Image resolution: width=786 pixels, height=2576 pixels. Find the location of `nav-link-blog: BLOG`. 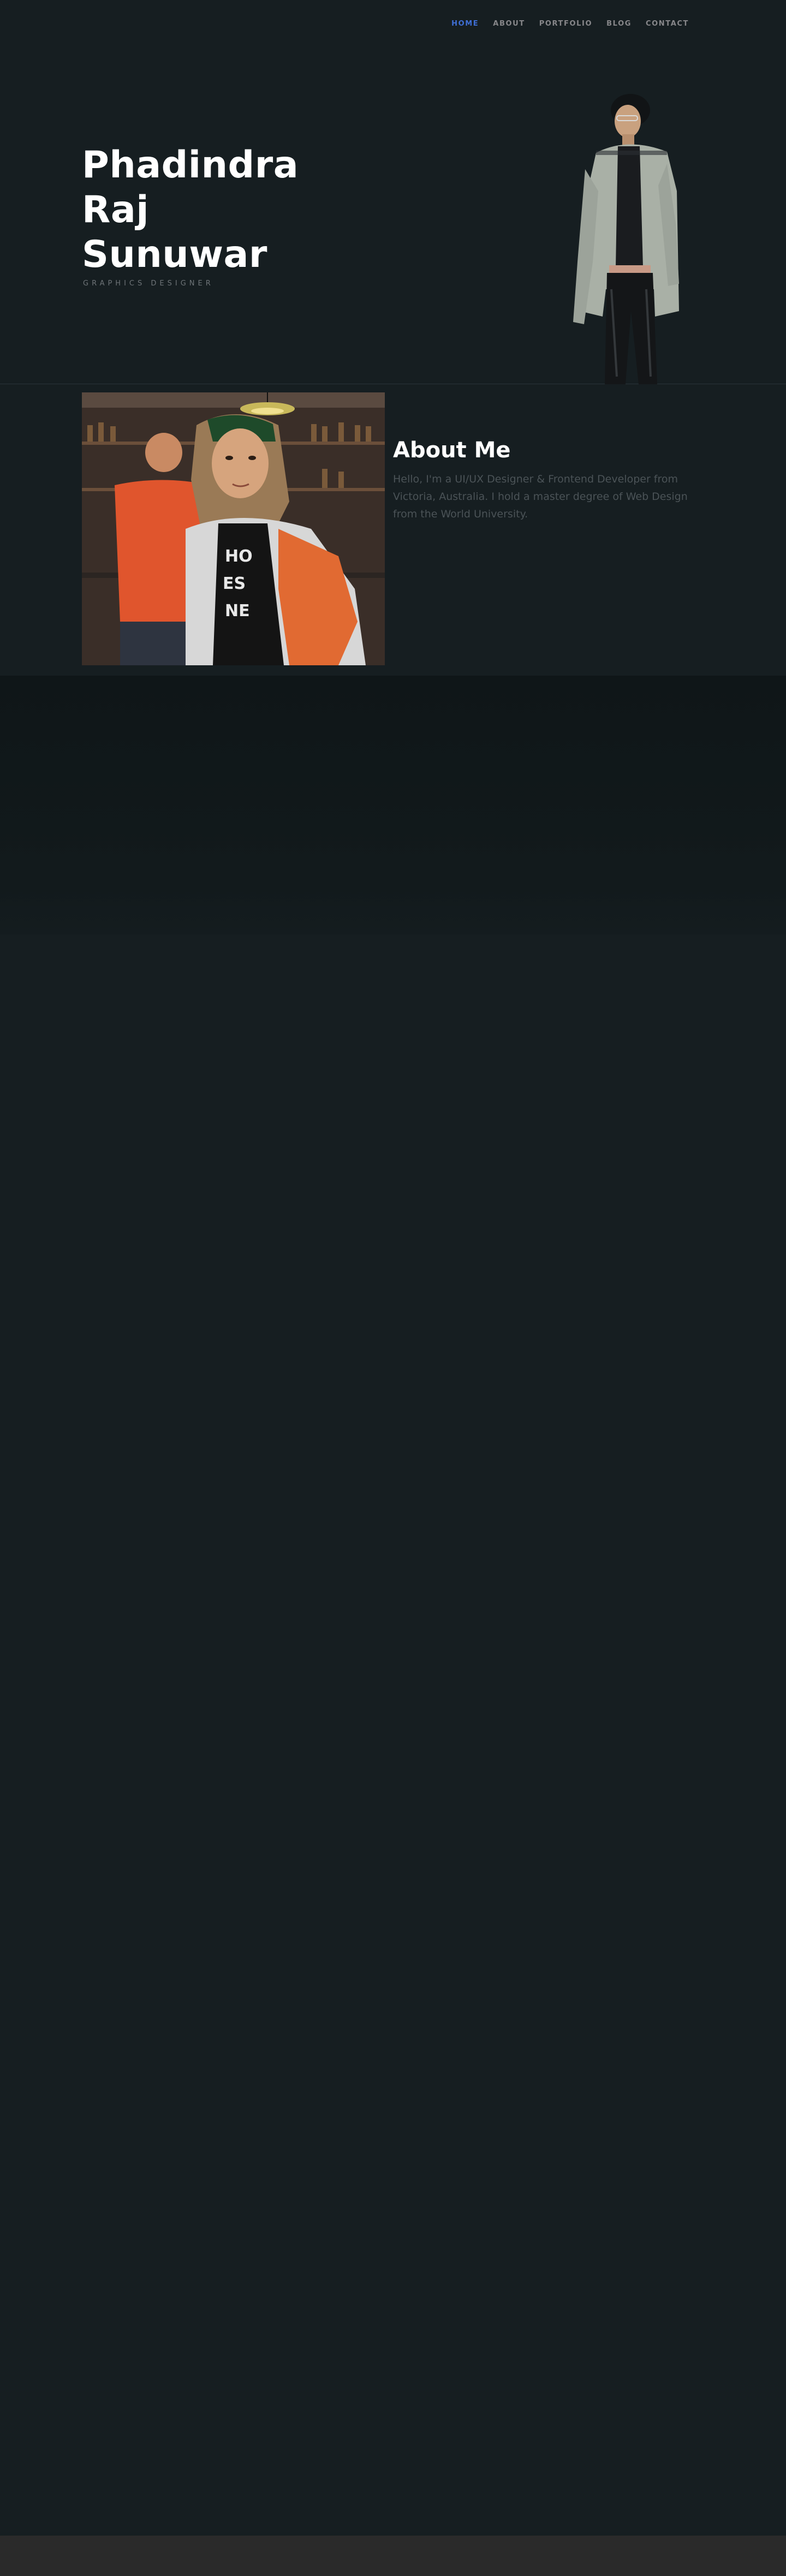

nav-link-blog: BLOG is located at coordinates (619, 24).